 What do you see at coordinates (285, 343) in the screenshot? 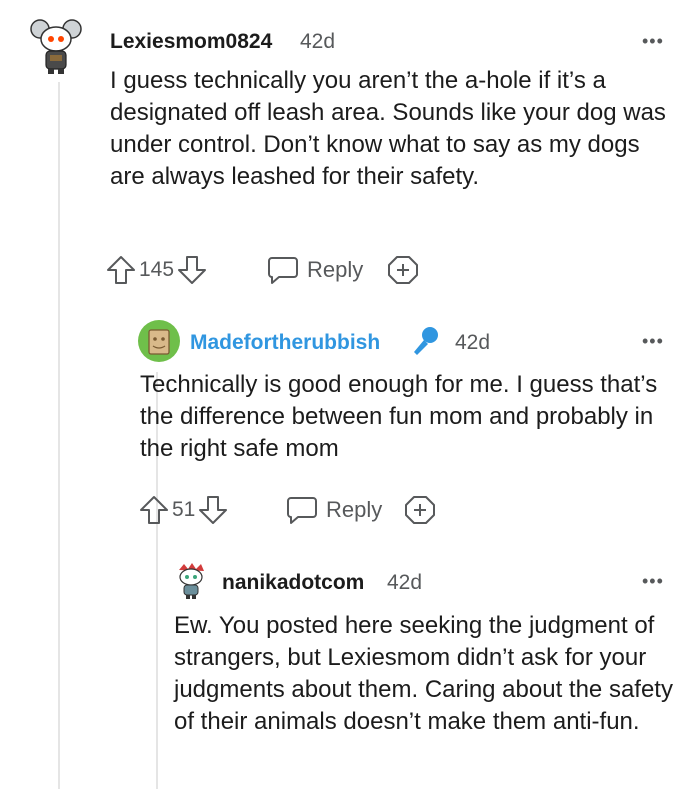
I see `comment-username: Madefortherubbish` at bounding box center [285, 343].